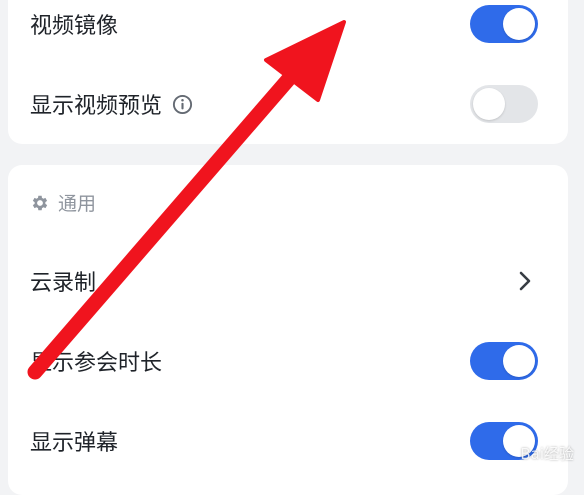 This screenshot has width=584, height=495. I want to click on setting-label-video-preview: 显示视频预览, so click(96, 106).